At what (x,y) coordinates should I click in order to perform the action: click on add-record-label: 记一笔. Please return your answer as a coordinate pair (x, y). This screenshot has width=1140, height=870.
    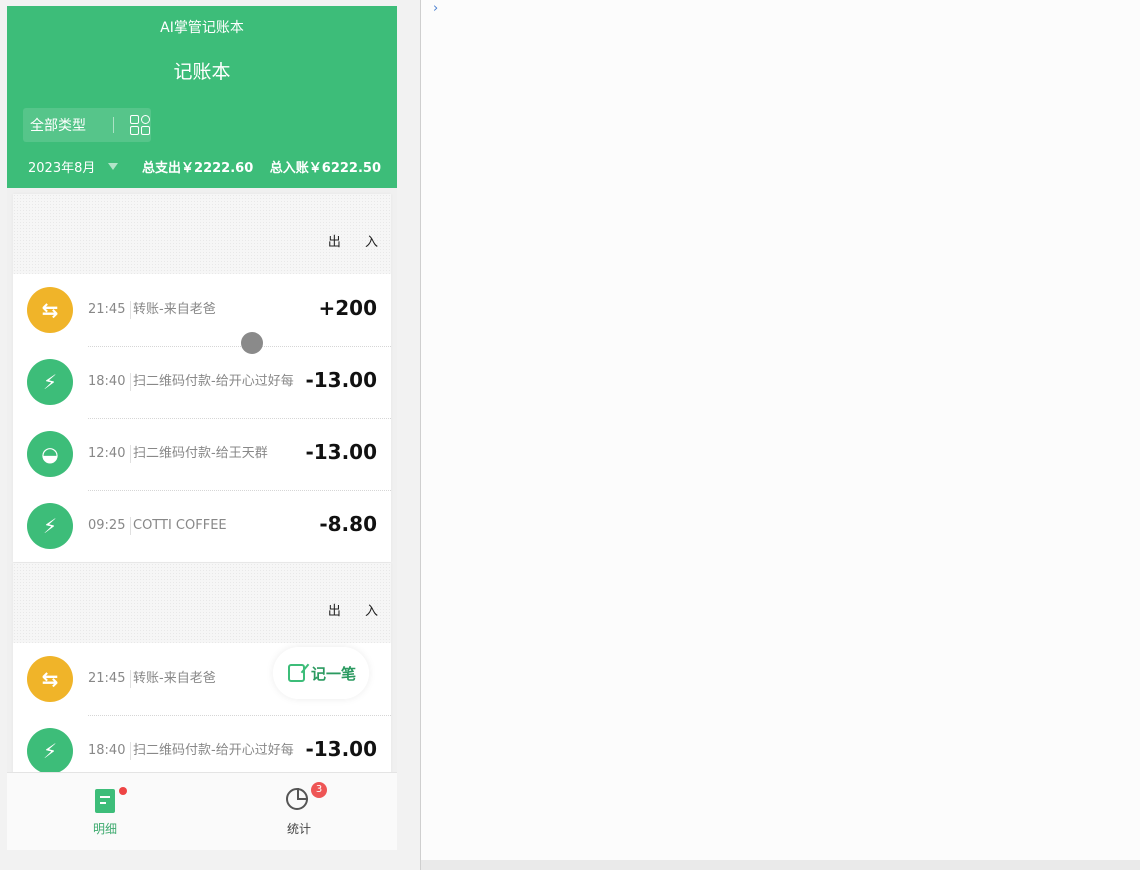
    Looking at the image, I should click on (334, 673).